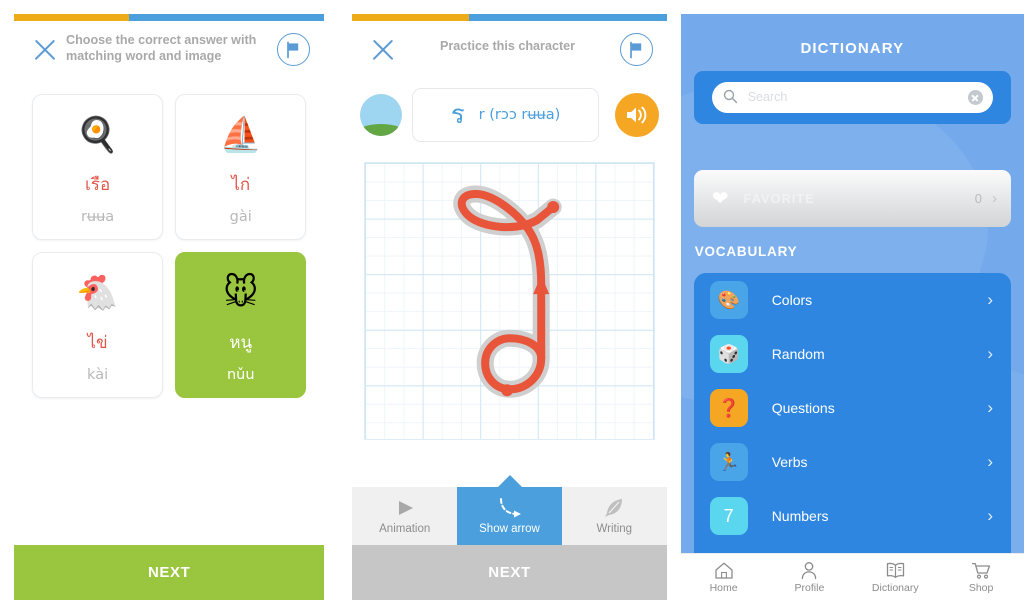 The width and height of the screenshot is (1024, 614). I want to click on answer-card: 🐭 หนู nǔu, so click(241, 325).